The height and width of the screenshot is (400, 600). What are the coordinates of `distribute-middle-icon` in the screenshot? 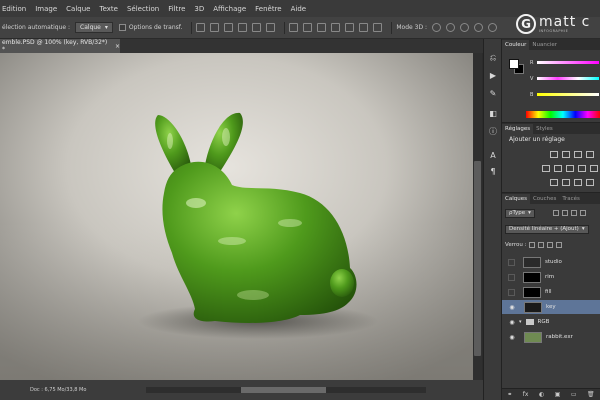 It's located at (308, 27).